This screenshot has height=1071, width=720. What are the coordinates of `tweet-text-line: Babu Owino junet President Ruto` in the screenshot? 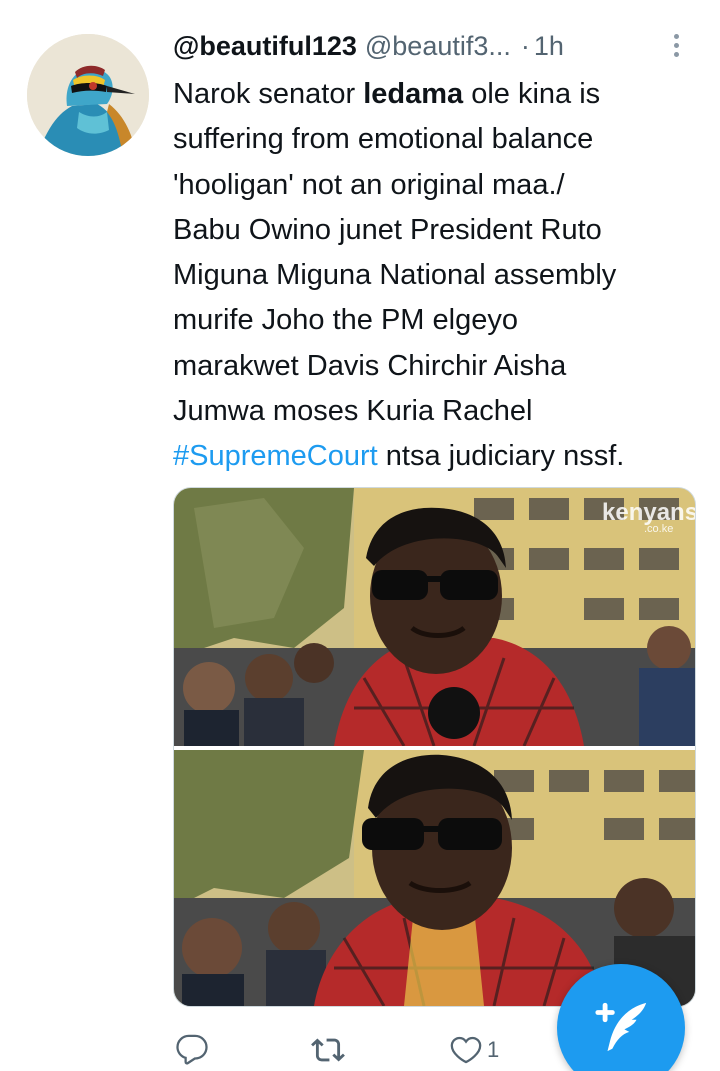 It's located at (438, 230).